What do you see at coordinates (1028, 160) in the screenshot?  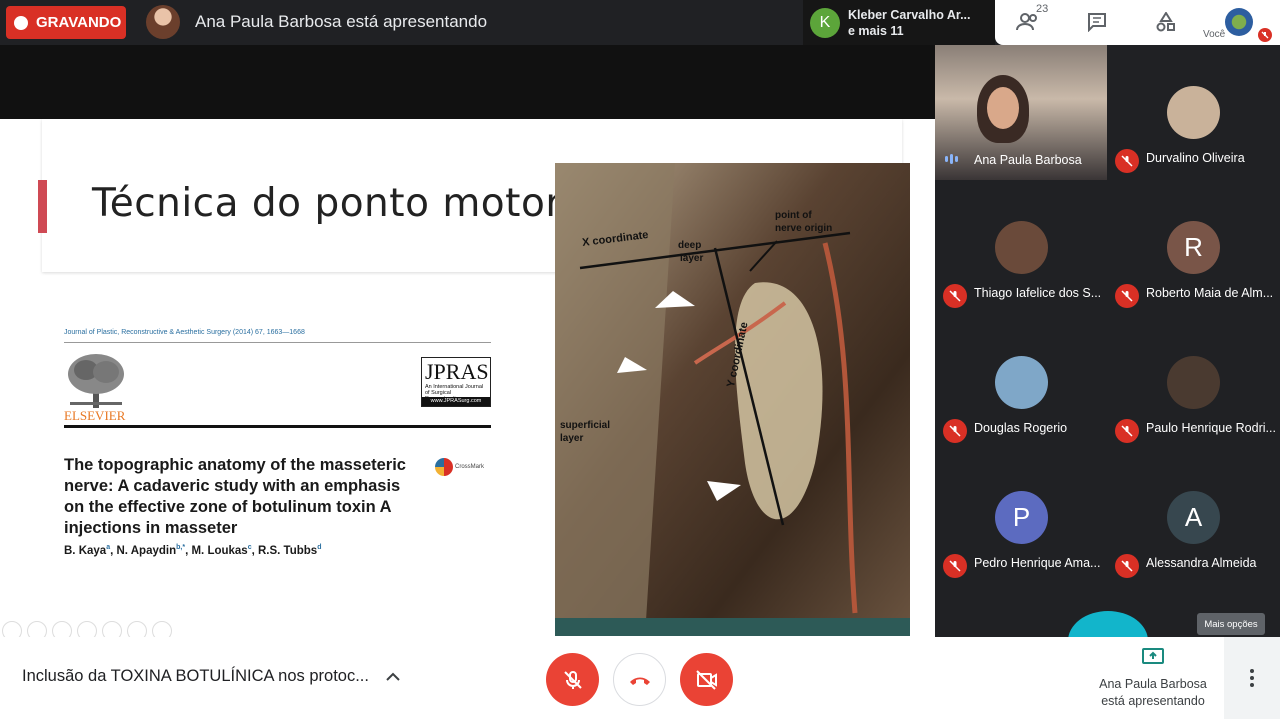 I see `participant-name: Ana Paula Barbosa` at bounding box center [1028, 160].